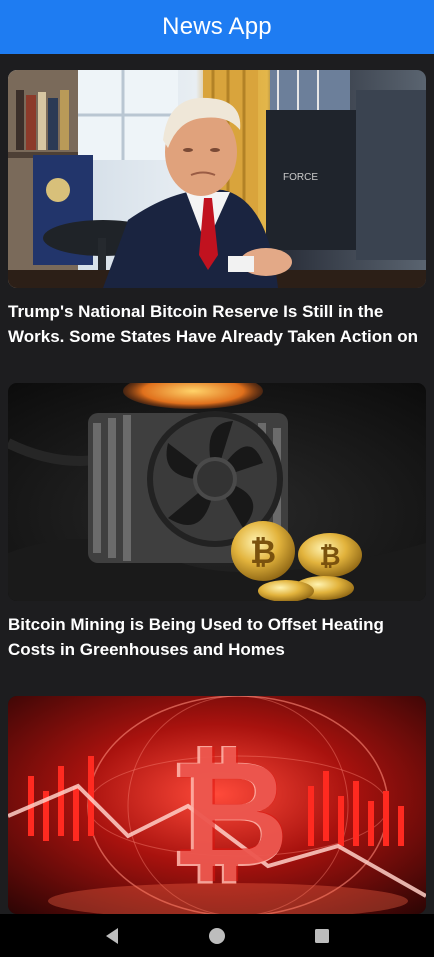 The image size is (434, 957). I want to click on app-title: News App, so click(217, 26).